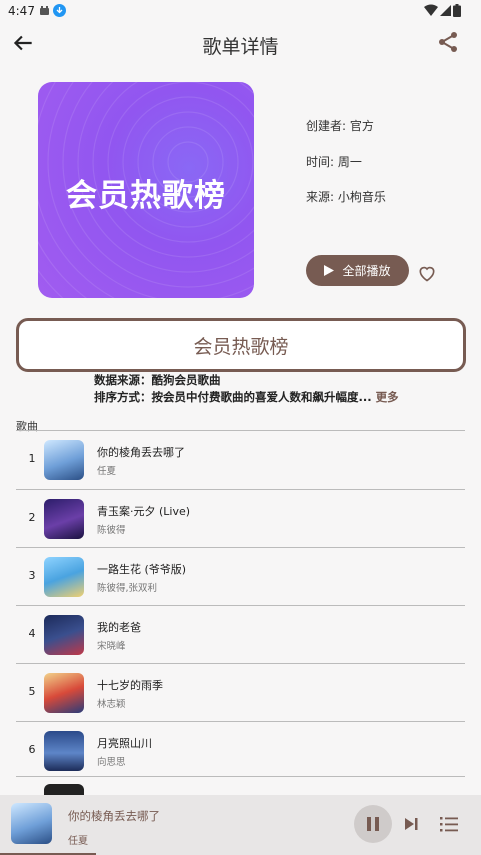 The height and width of the screenshot is (855, 481). What do you see at coordinates (111, 762) in the screenshot?
I see `song-artist: 向思思` at bounding box center [111, 762].